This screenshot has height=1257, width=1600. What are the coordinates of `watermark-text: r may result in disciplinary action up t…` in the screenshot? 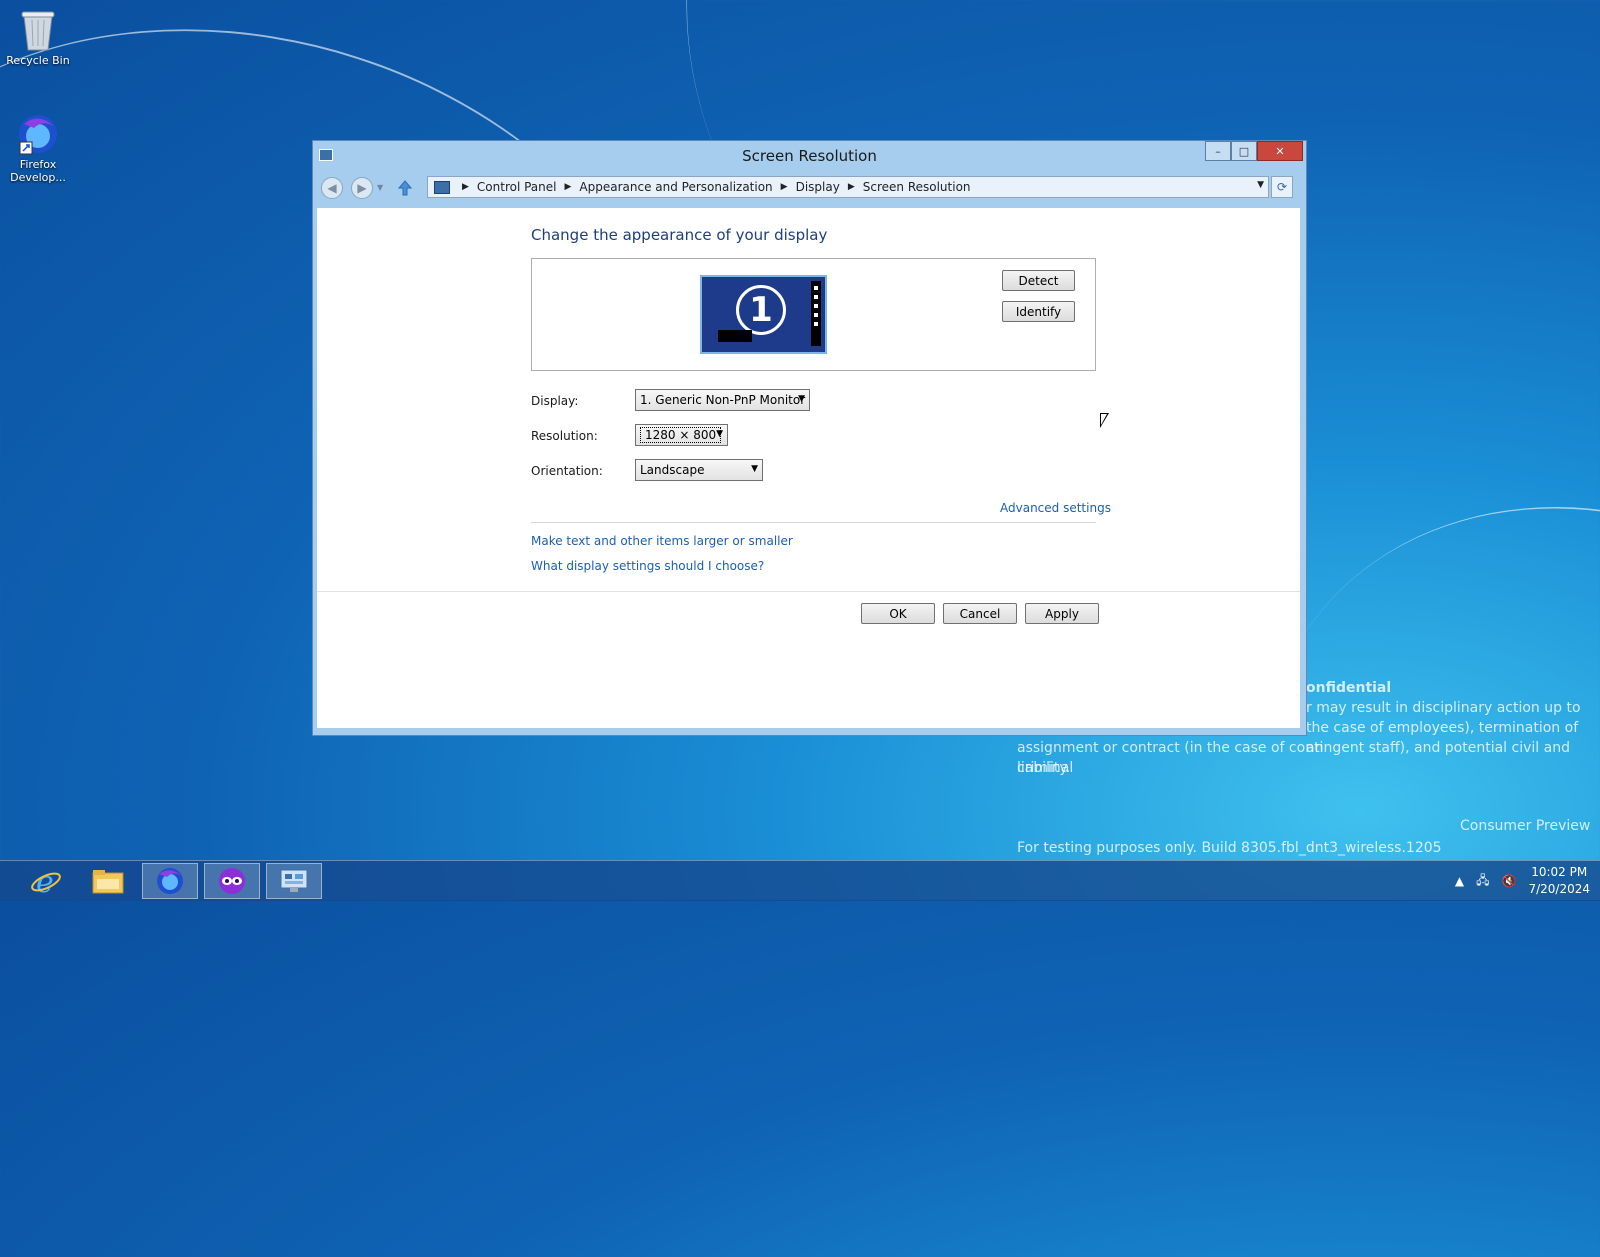 It's located at (1443, 708).